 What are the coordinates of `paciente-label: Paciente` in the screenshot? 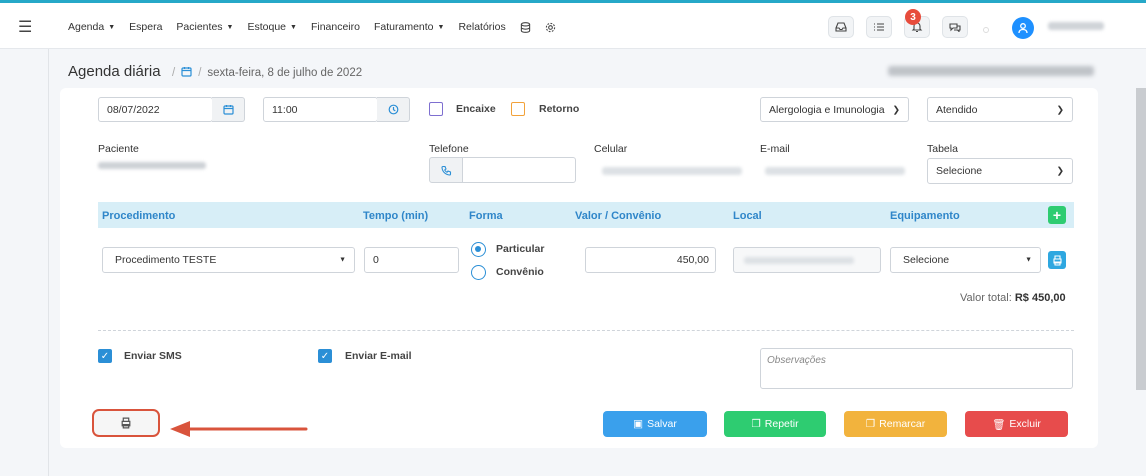 It's located at (118, 149).